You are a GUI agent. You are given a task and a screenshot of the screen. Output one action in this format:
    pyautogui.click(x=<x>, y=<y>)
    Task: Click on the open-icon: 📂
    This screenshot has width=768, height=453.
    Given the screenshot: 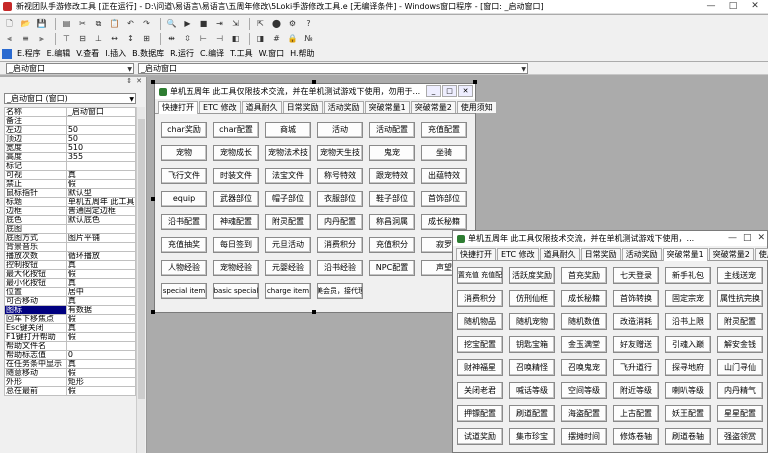 What is the action you would take?
    pyautogui.click(x=25, y=23)
    